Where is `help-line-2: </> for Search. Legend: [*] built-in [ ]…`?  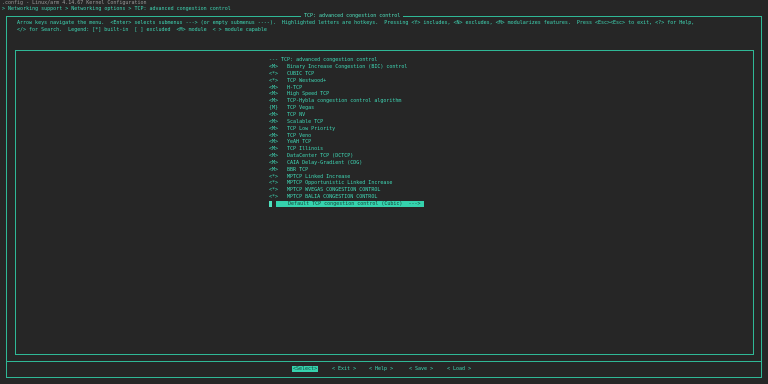
help-line-2: </> for Search. Legend: [*] built-in [ ]… is located at coordinates (142, 30).